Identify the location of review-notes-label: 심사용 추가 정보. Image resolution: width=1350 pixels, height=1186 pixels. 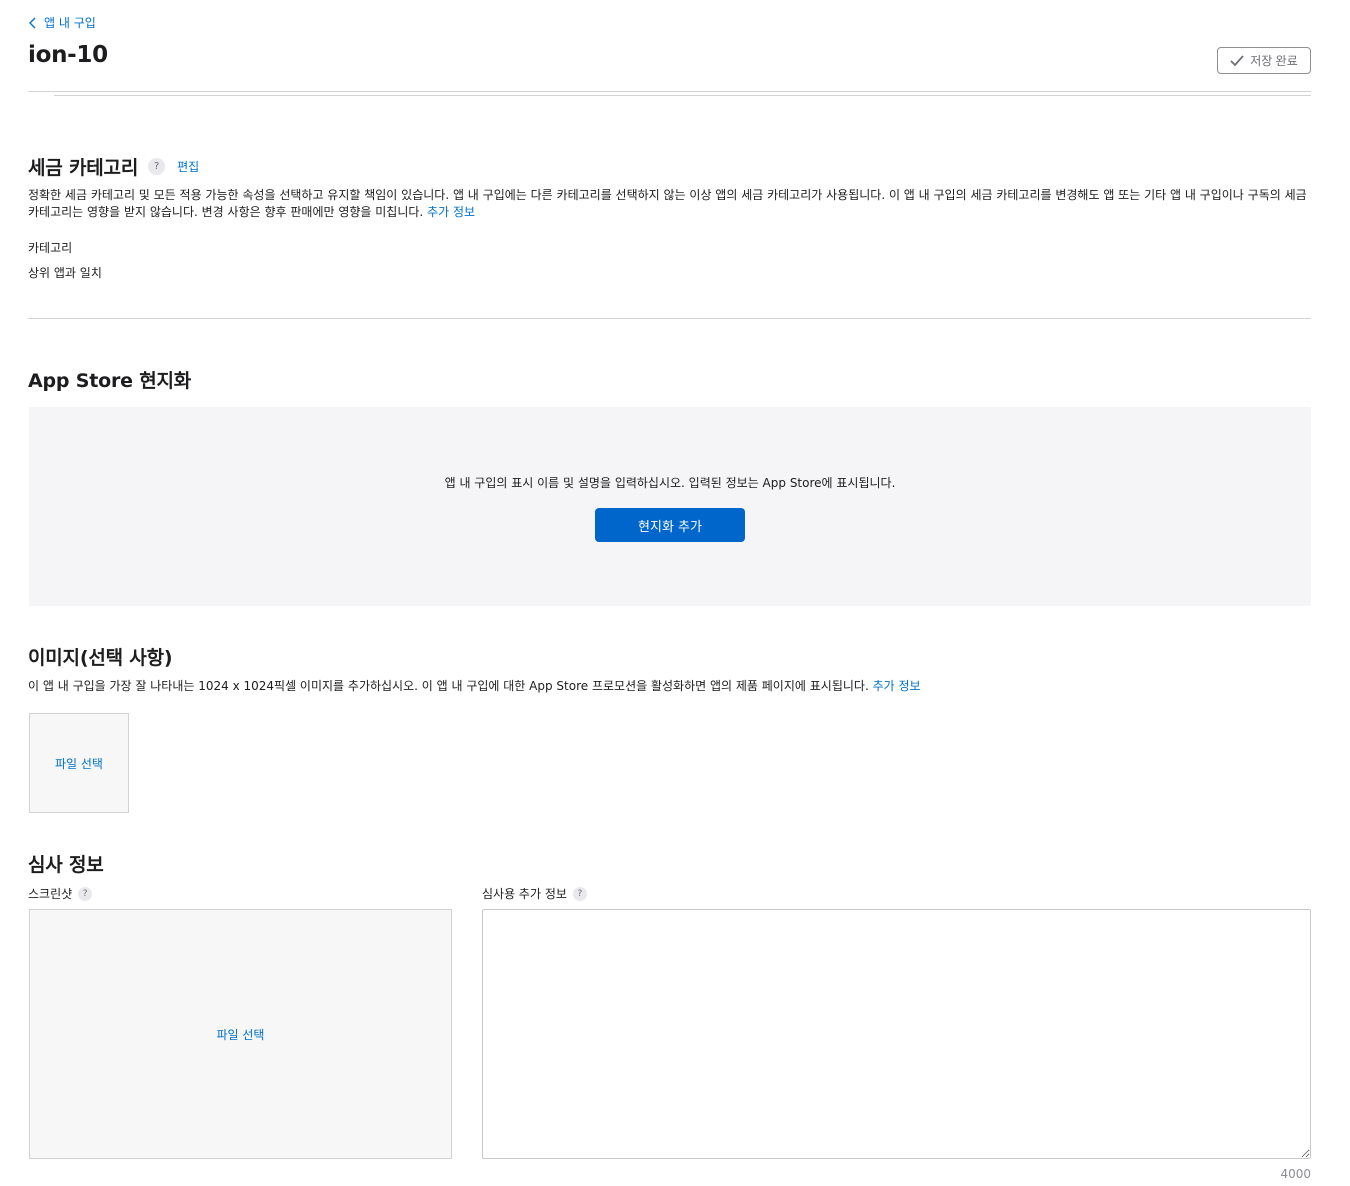
(524, 894).